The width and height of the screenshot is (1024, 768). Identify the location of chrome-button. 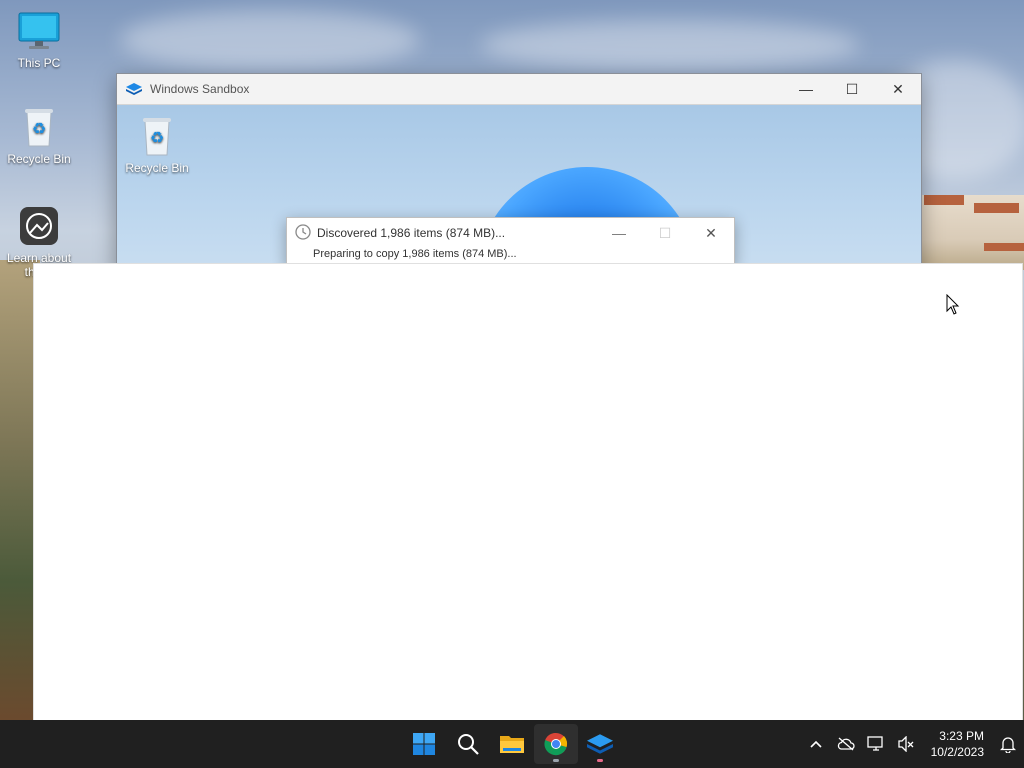
(556, 744).